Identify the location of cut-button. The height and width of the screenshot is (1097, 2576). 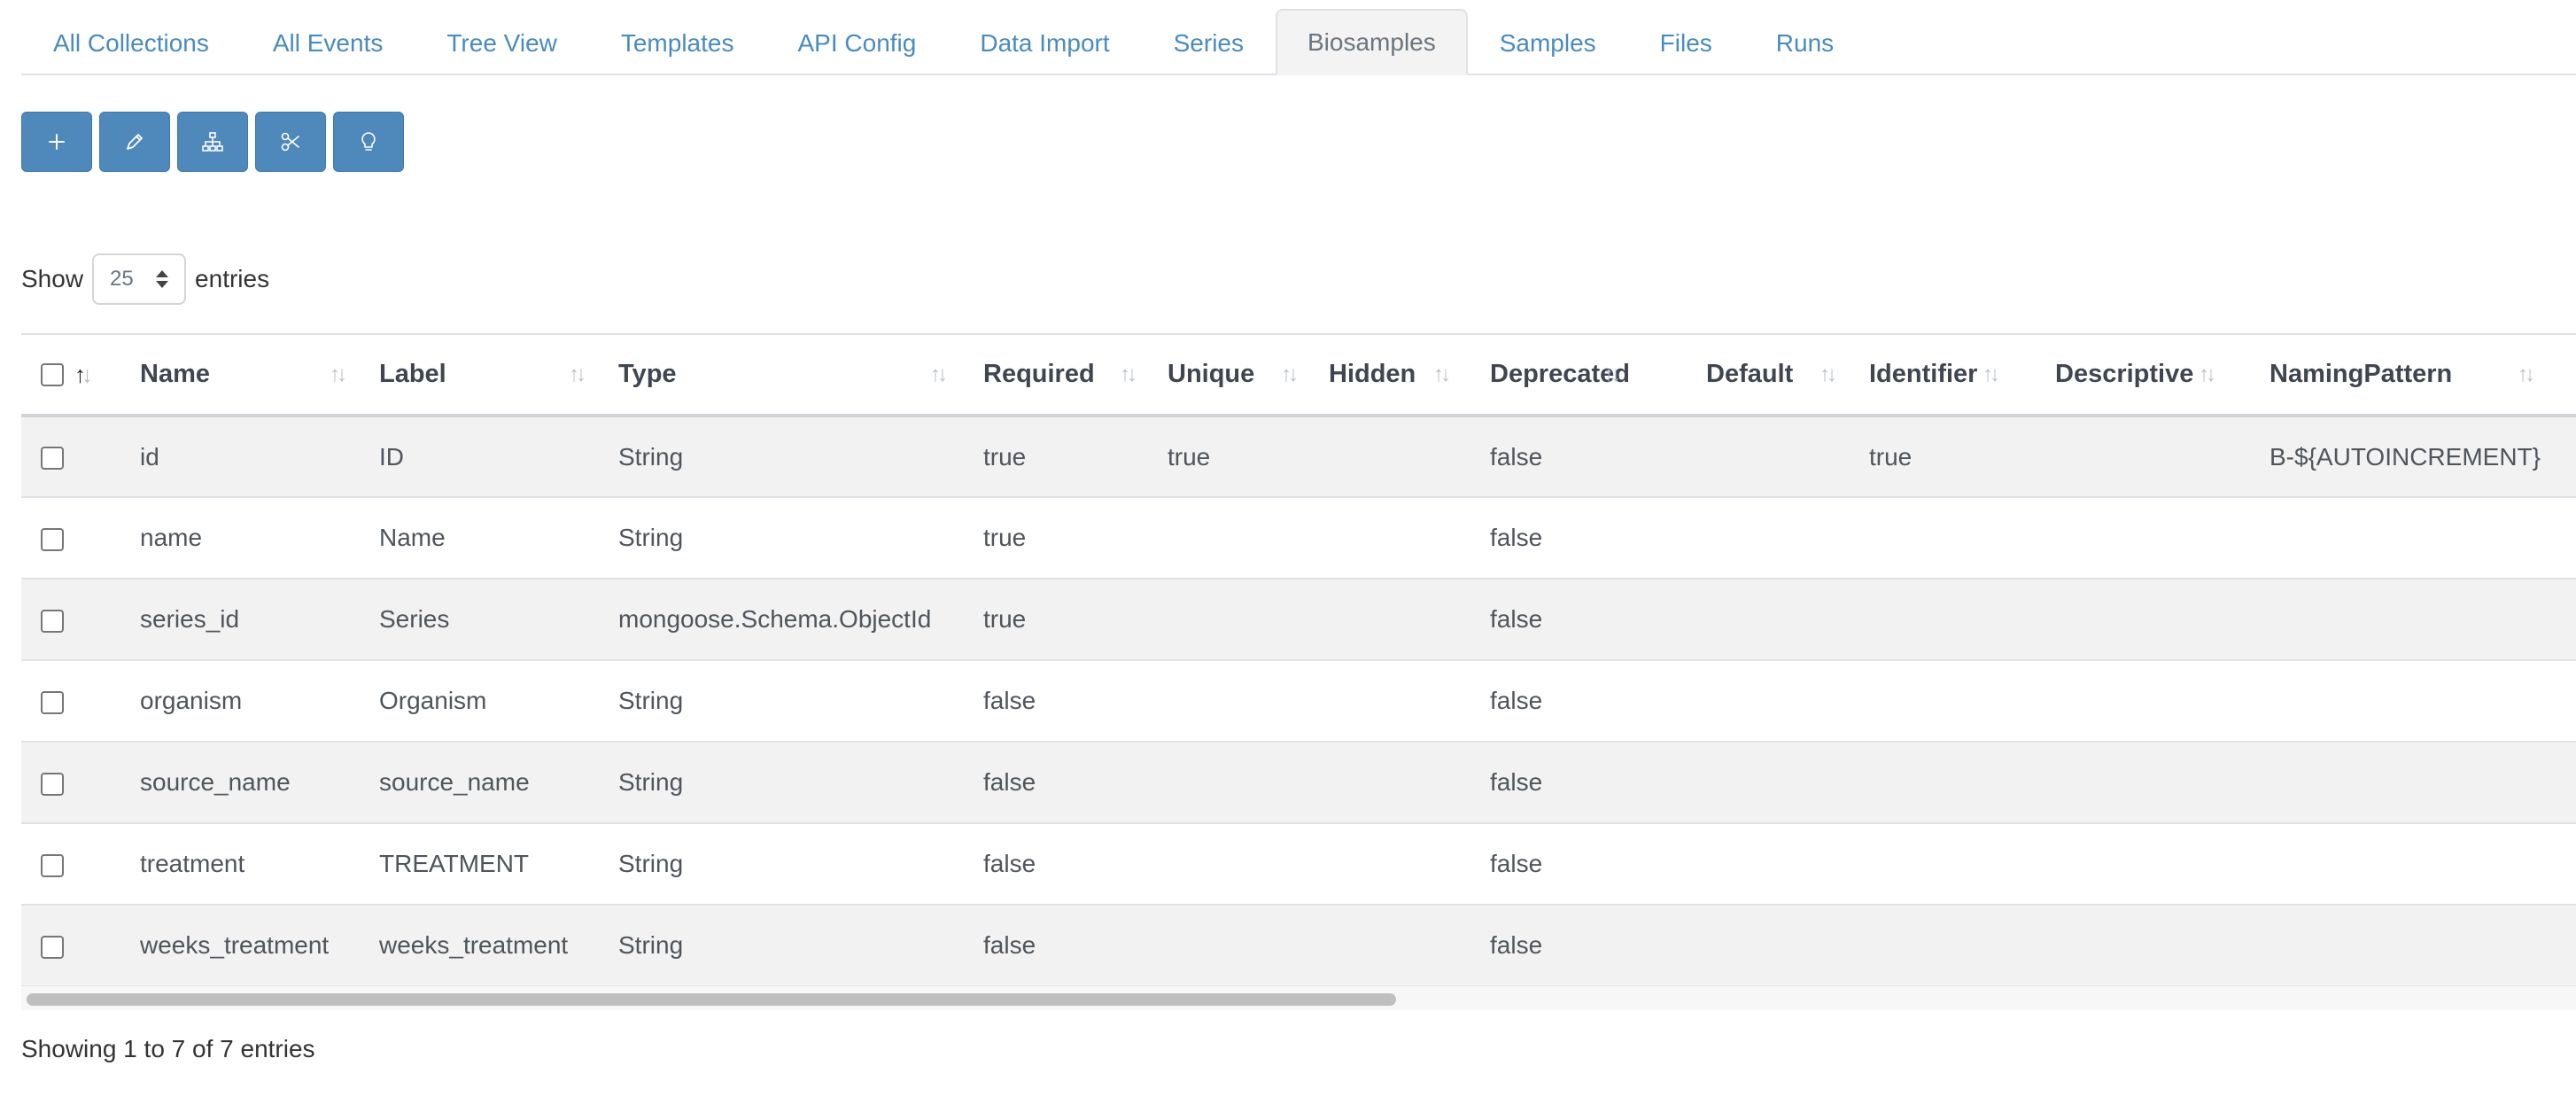
(290, 142).